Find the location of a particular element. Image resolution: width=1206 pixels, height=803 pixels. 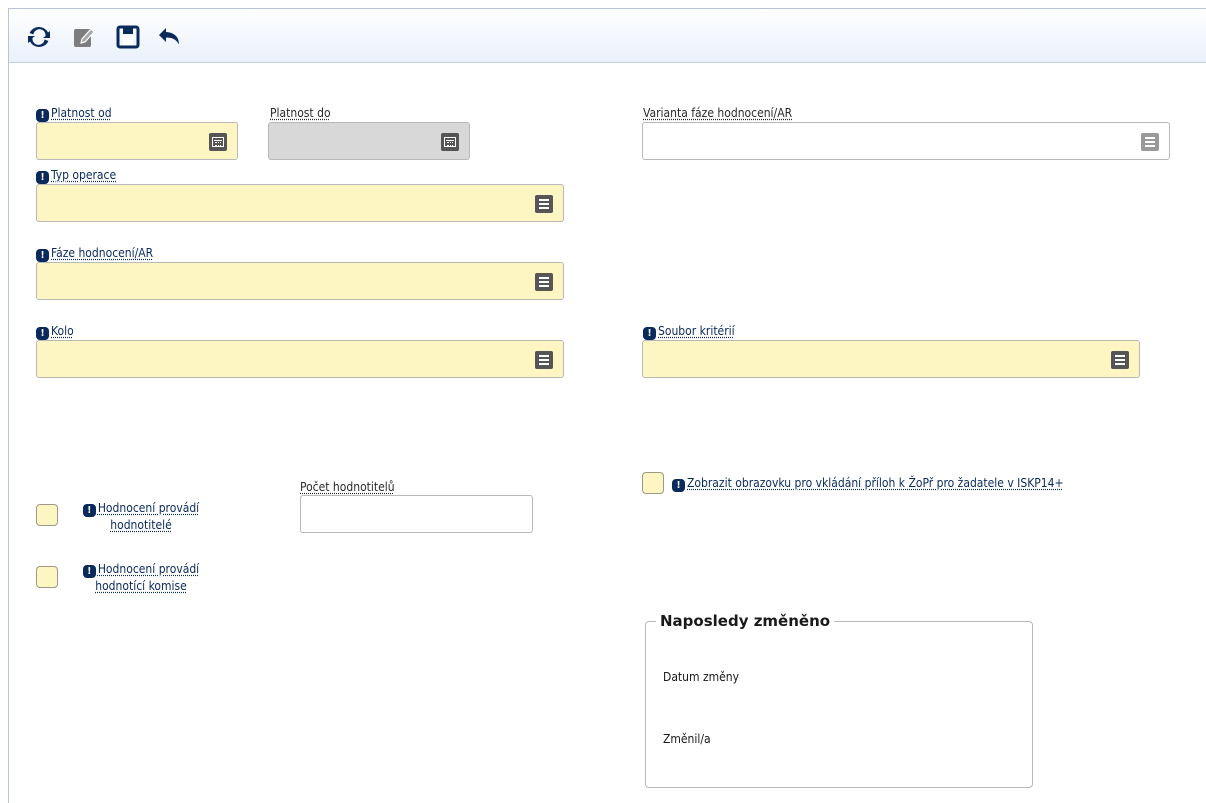

platnost-od-field is located at coordinates (137, 141).